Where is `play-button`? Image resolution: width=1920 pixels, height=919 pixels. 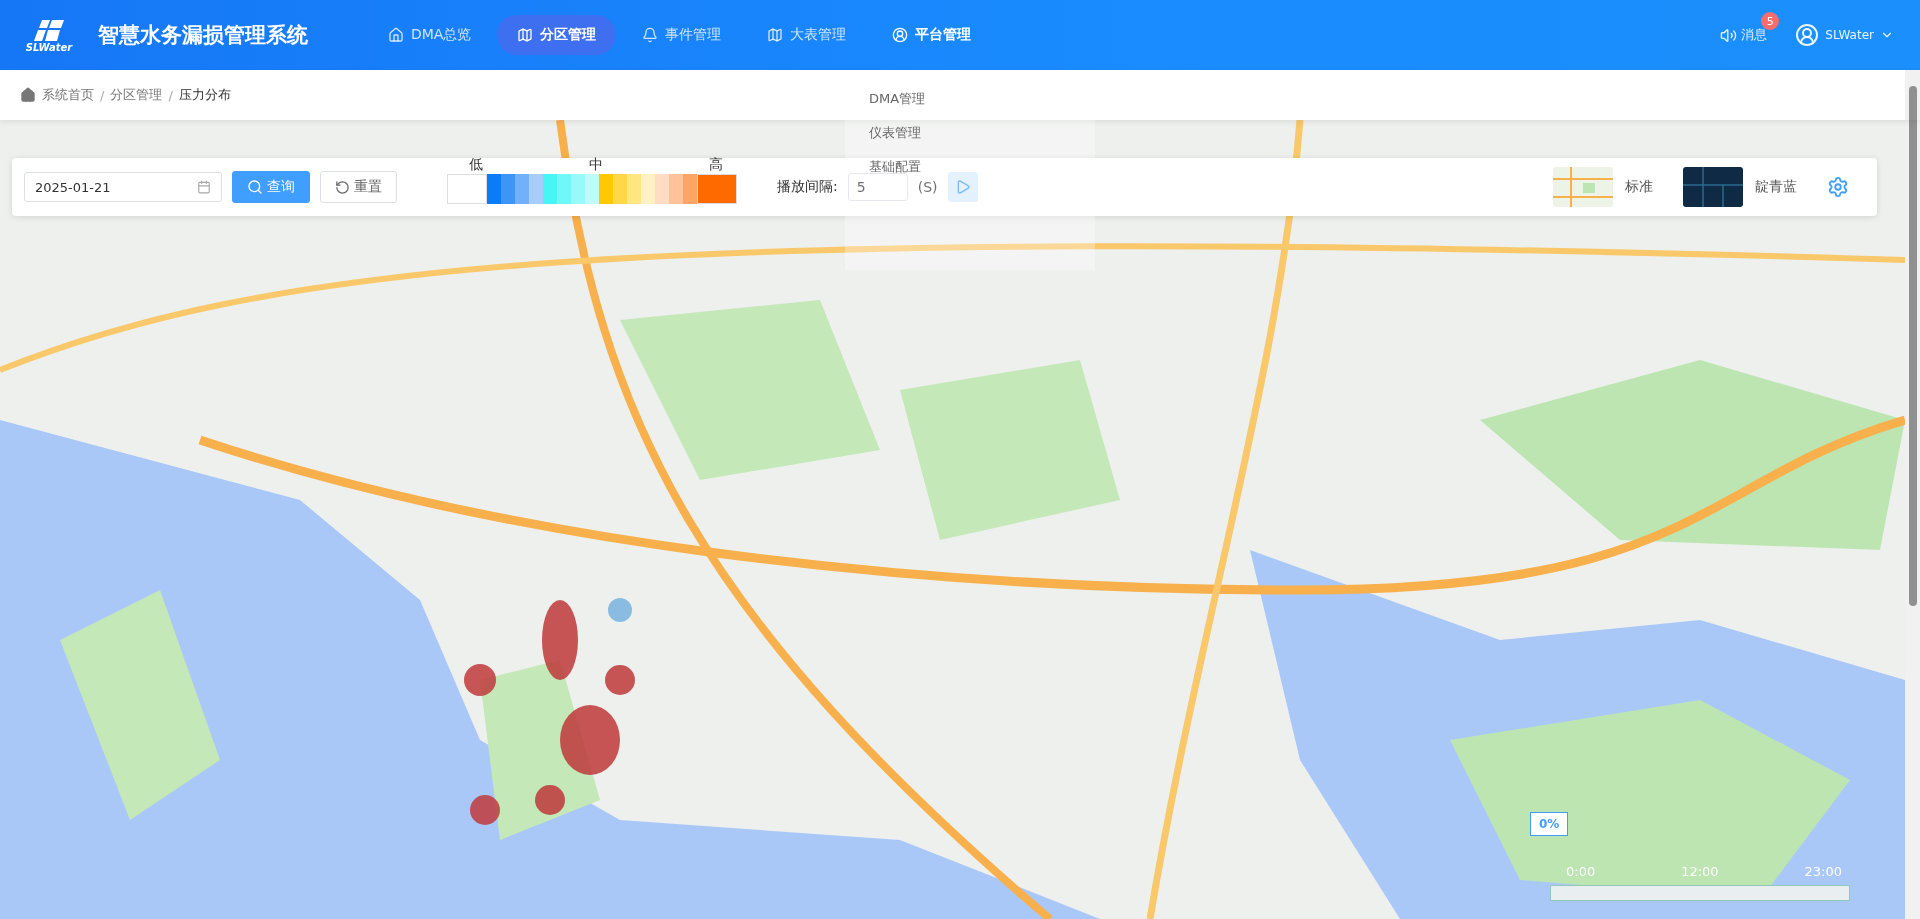 play-button is located at coordinates (962, 187).